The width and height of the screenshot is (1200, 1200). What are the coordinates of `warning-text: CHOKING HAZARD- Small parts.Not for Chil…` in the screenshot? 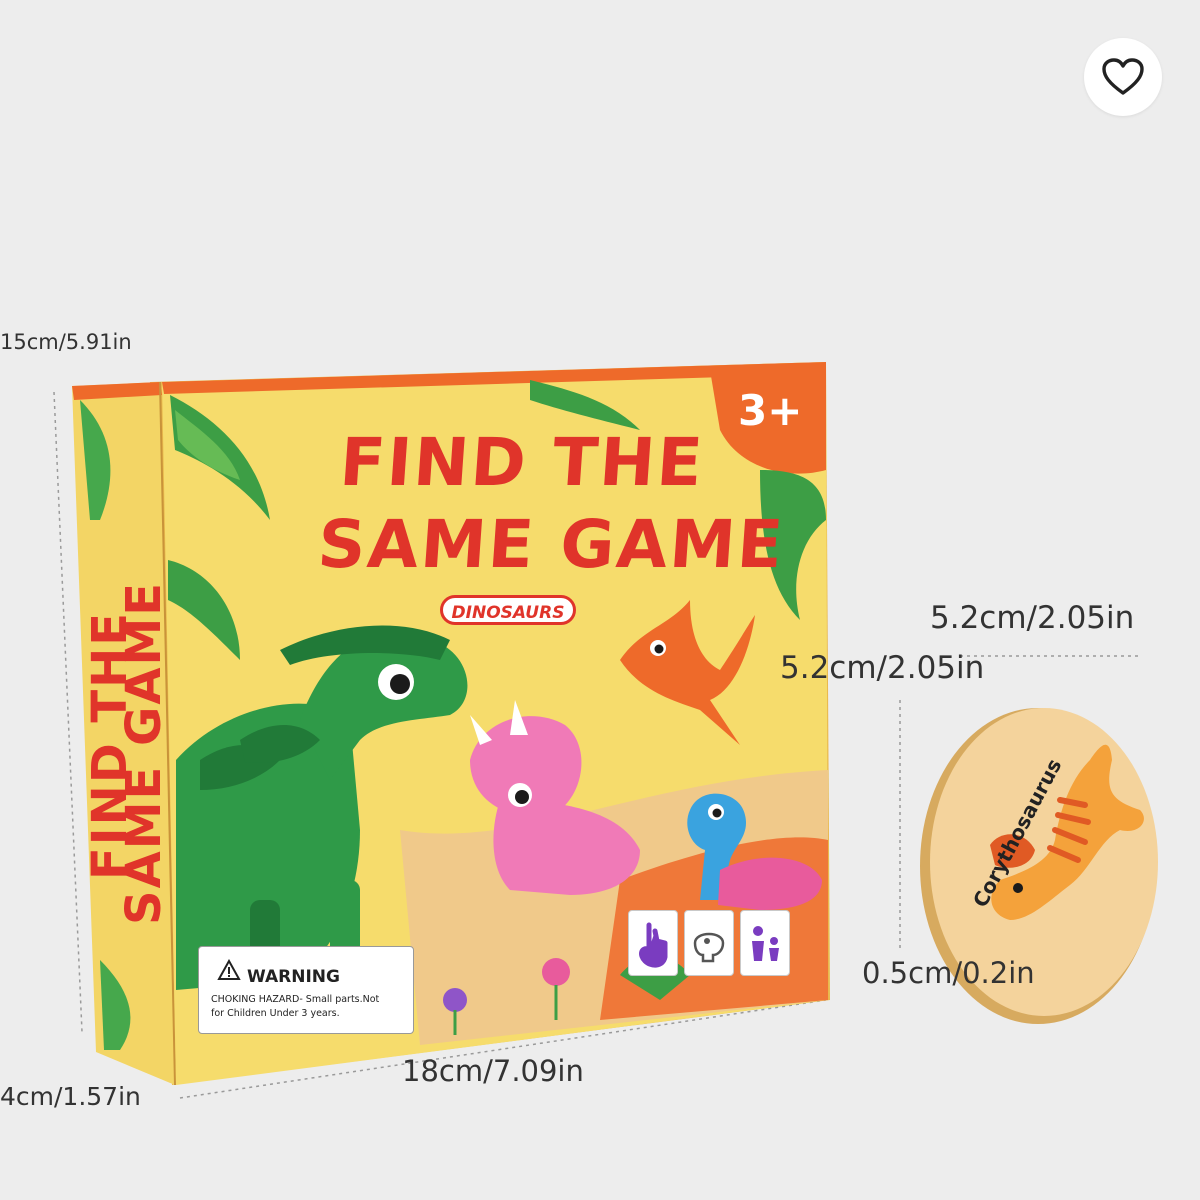 It's located at (295, 1006).